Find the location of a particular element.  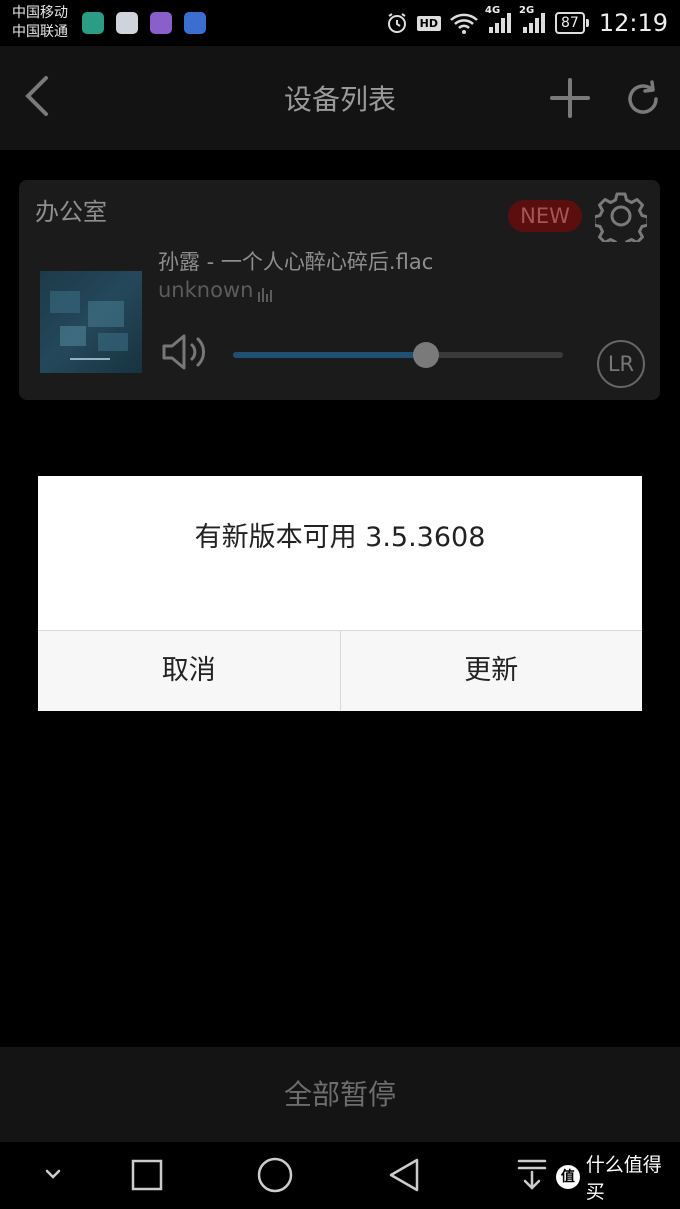

recents-square-icon is located at coordinates (147, 1175).